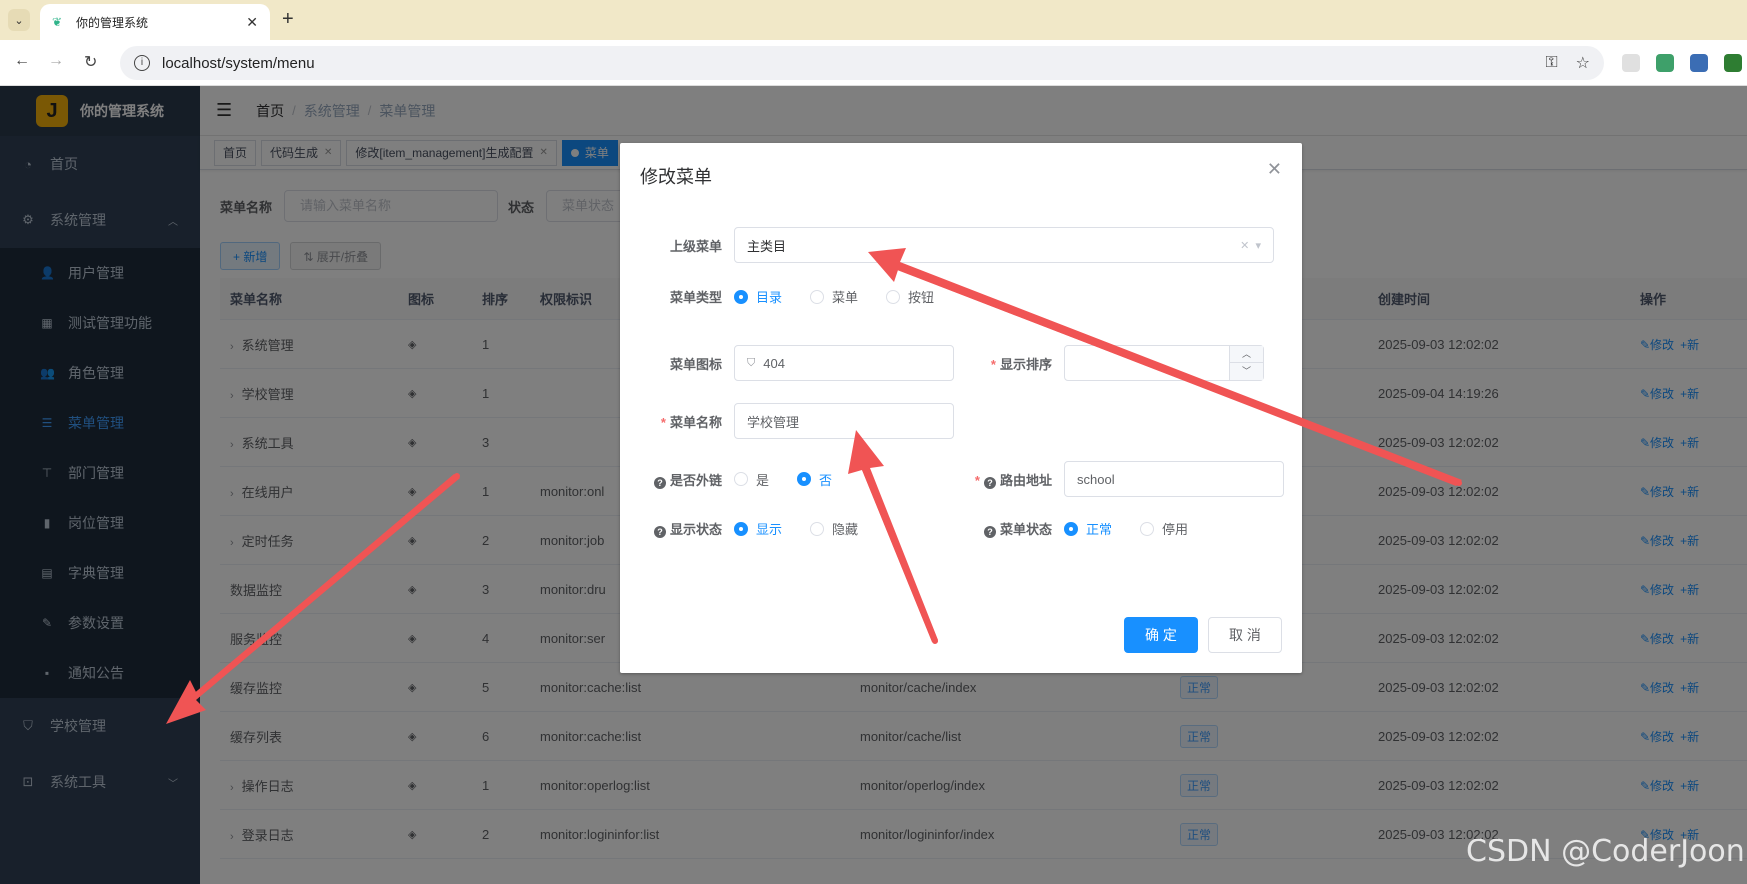 This screenshot has width=1747, height=884. Describe the element at coordinates (834, 528) in the screenshot. I see `visible-radio-1: 隐藏` at that location.